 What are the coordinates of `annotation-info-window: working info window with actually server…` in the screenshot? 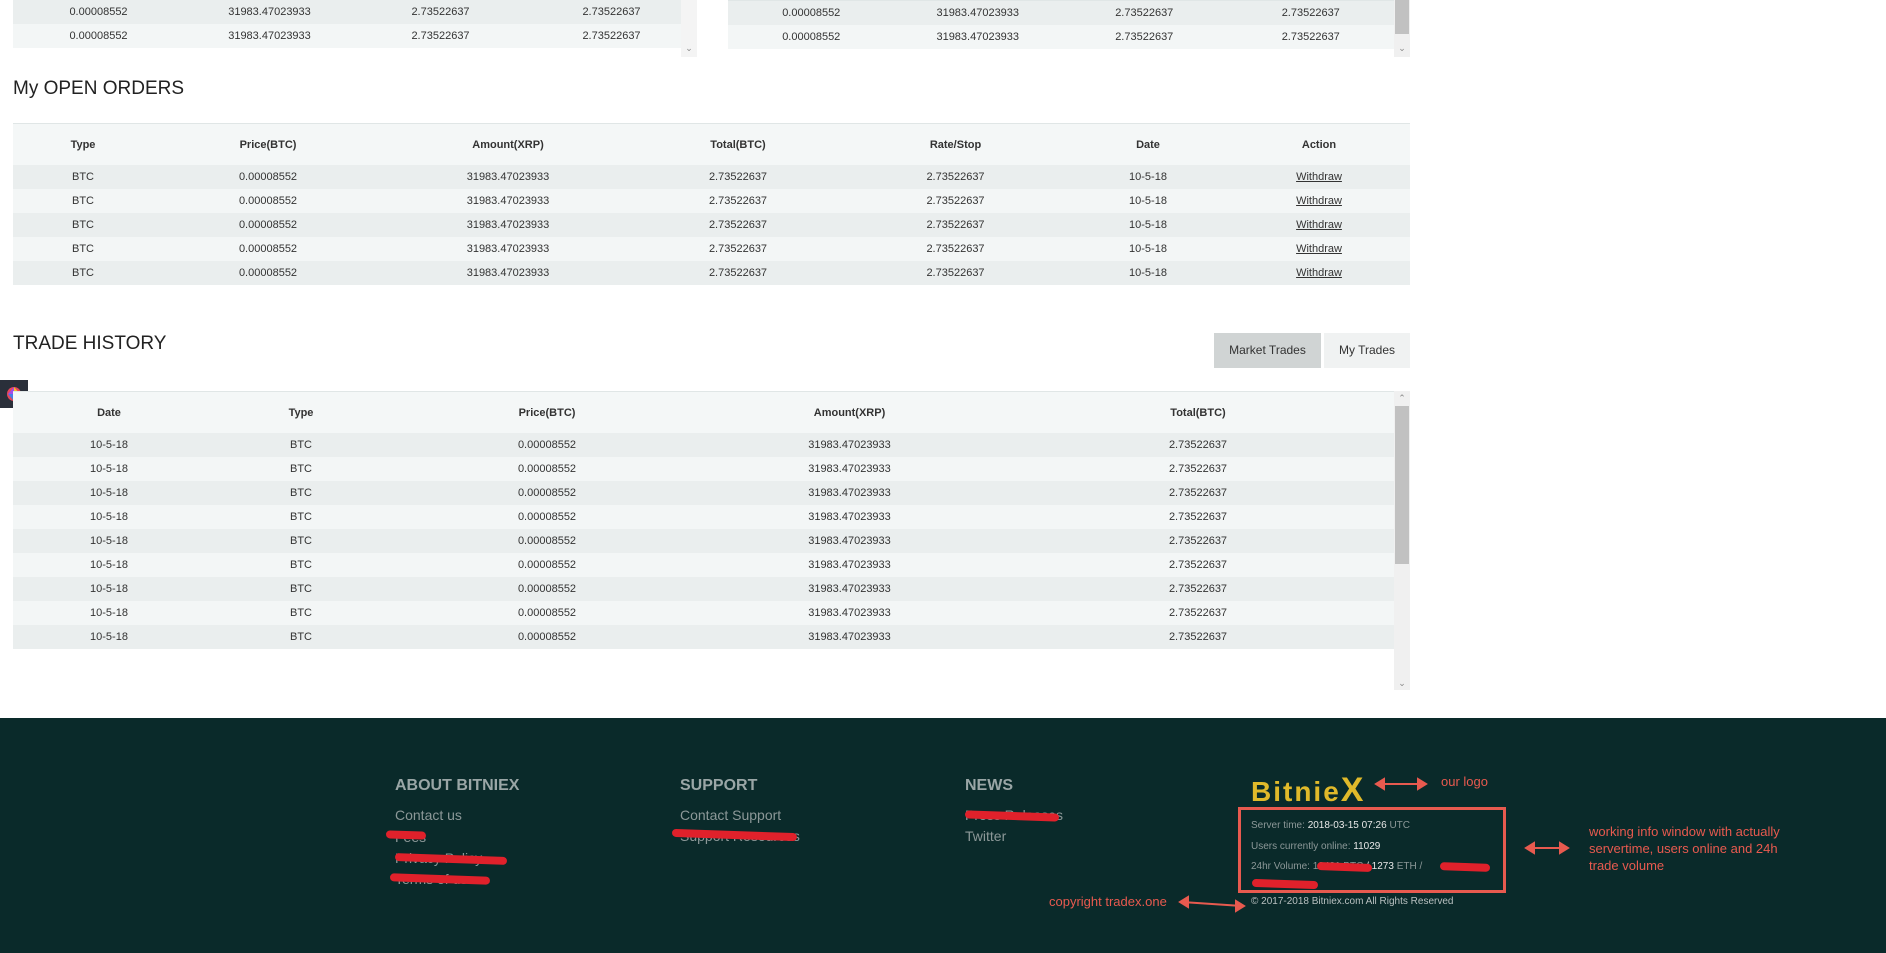 It's located at (1684, 848).